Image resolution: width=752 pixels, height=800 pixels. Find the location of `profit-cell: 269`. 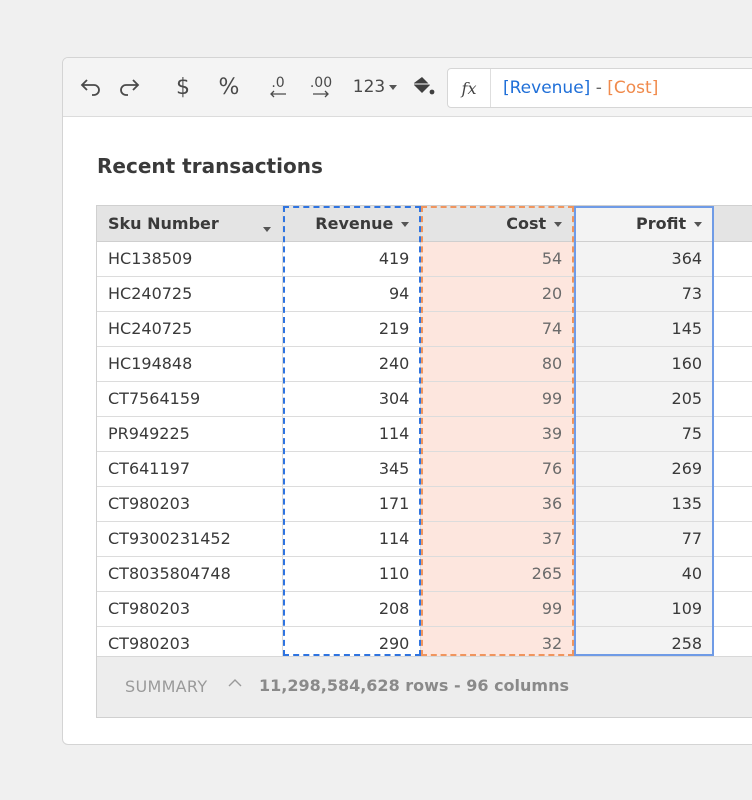

profit-cell: 269 is located at coordinates (644, 469).